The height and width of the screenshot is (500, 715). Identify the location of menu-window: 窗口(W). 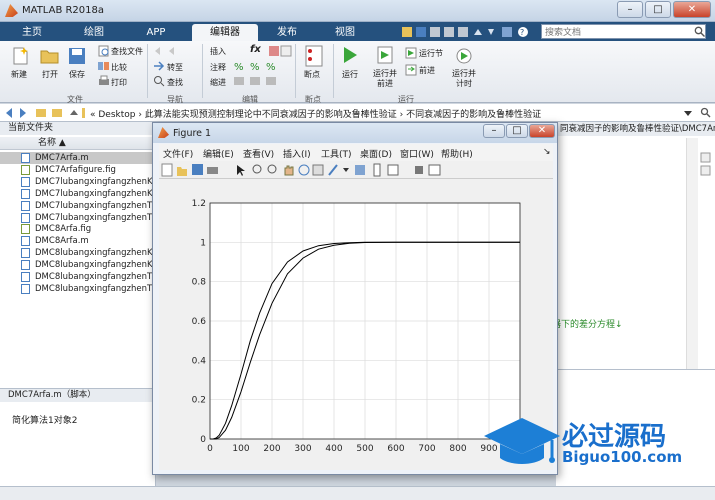
(417, 153).